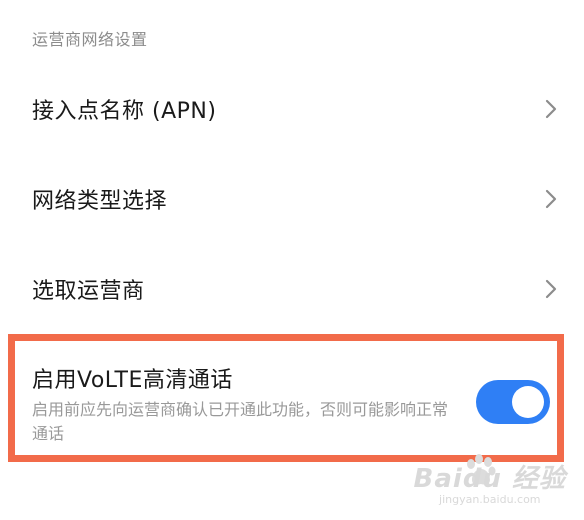 The height and width of the screenshot is (520, 584). What do you see at coordinates (528, 402) in the screenshot?
I see `toggle-knob` at bounding box center [528, 402].